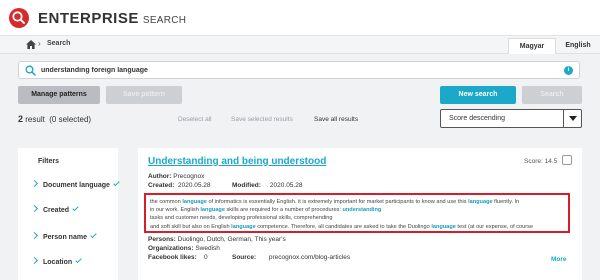  I want to click on filter-person-name: Person name, so click(63, 237).